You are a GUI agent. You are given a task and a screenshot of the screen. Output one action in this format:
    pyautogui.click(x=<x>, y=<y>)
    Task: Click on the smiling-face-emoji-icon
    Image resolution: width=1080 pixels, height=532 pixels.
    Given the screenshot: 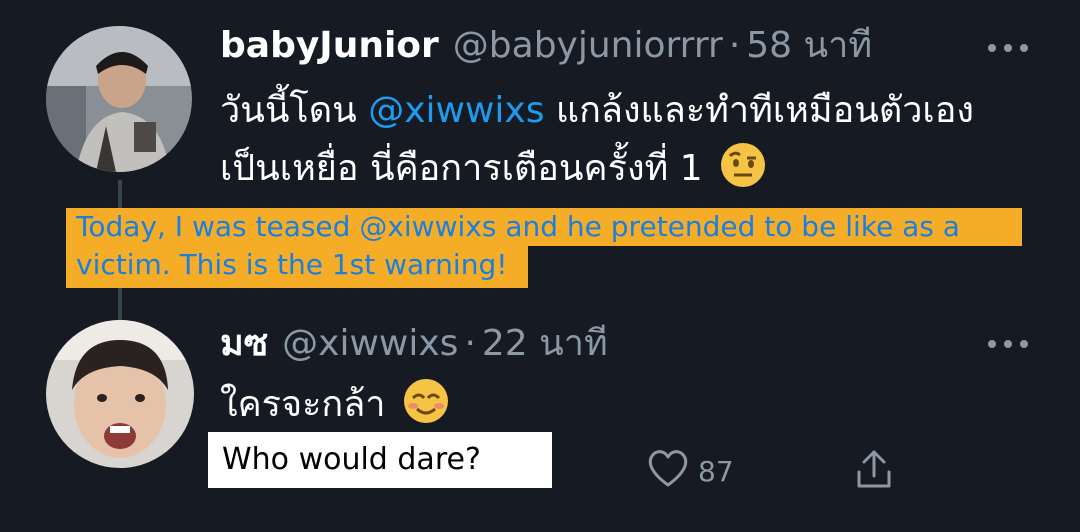 What is the action you would take?
    pyautogui.click(x=426, y=401)
    